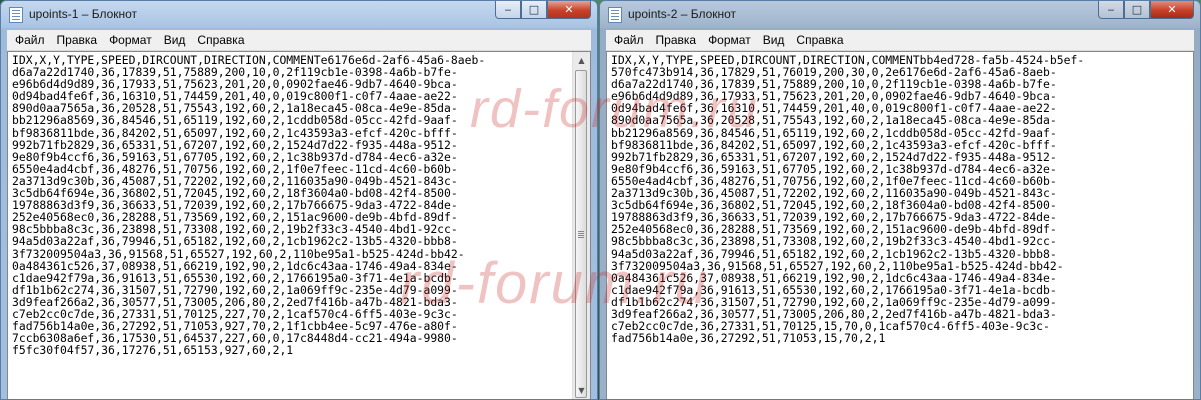 This screenshot has width=1201, height=400. I want to click on scroll-thumb, so click(581, 234).